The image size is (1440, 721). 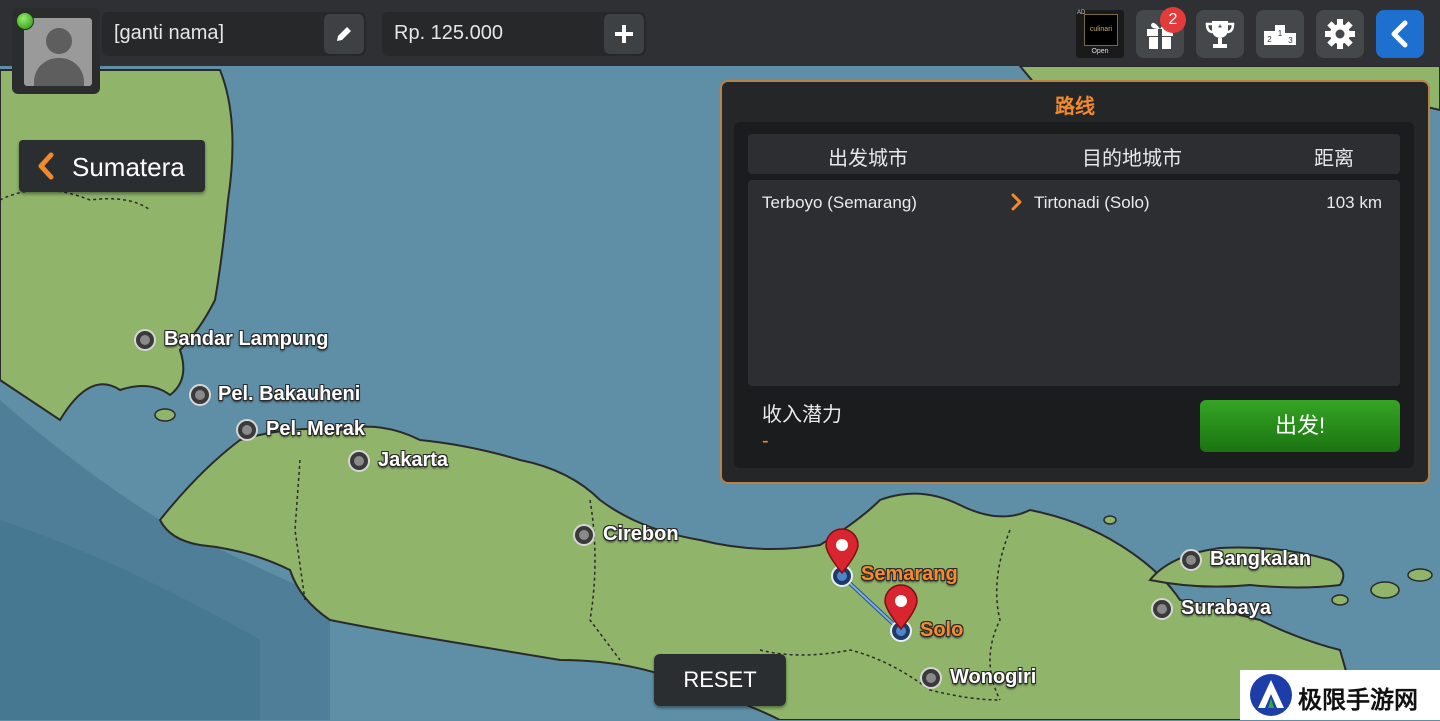 What do you see at coordinates (46, 166) in the screenshot?
I see `chevron-left-icon` at bounding box center [46, 166].